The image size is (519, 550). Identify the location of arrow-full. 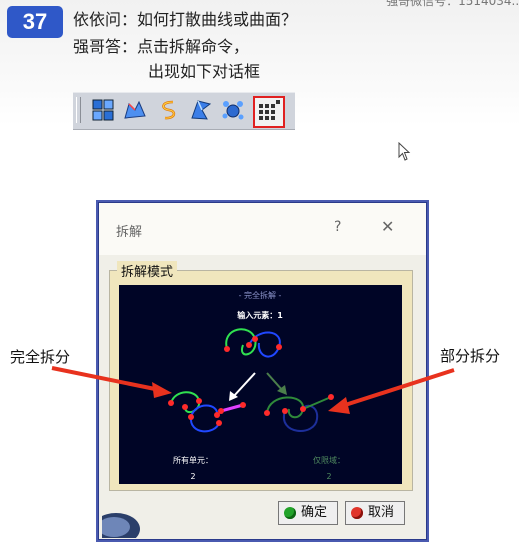
(244, 385).